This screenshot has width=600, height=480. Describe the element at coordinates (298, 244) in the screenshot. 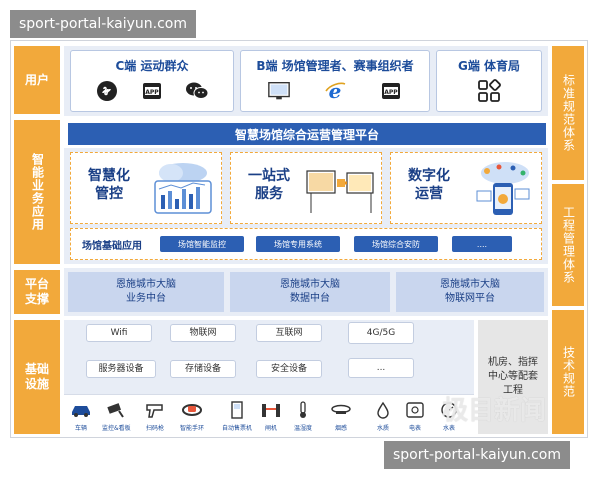

I see `basic-app-special-system: 场馆专用系统` at that location.